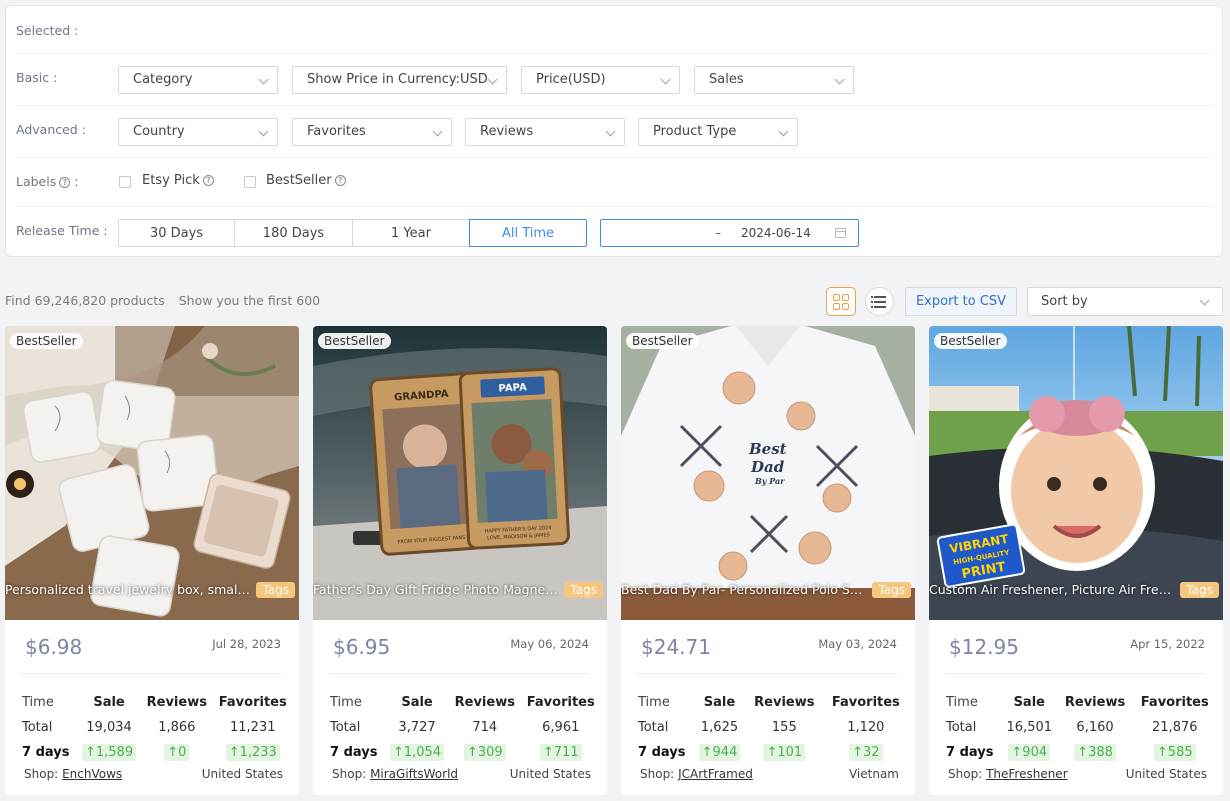 The height and width of the screenshot is (801, 1230). What do you see at coordinates (729, 233) in the screenshot?
I see `date-range-picker: – 2024-06-14` at bounding box center [729, 233].